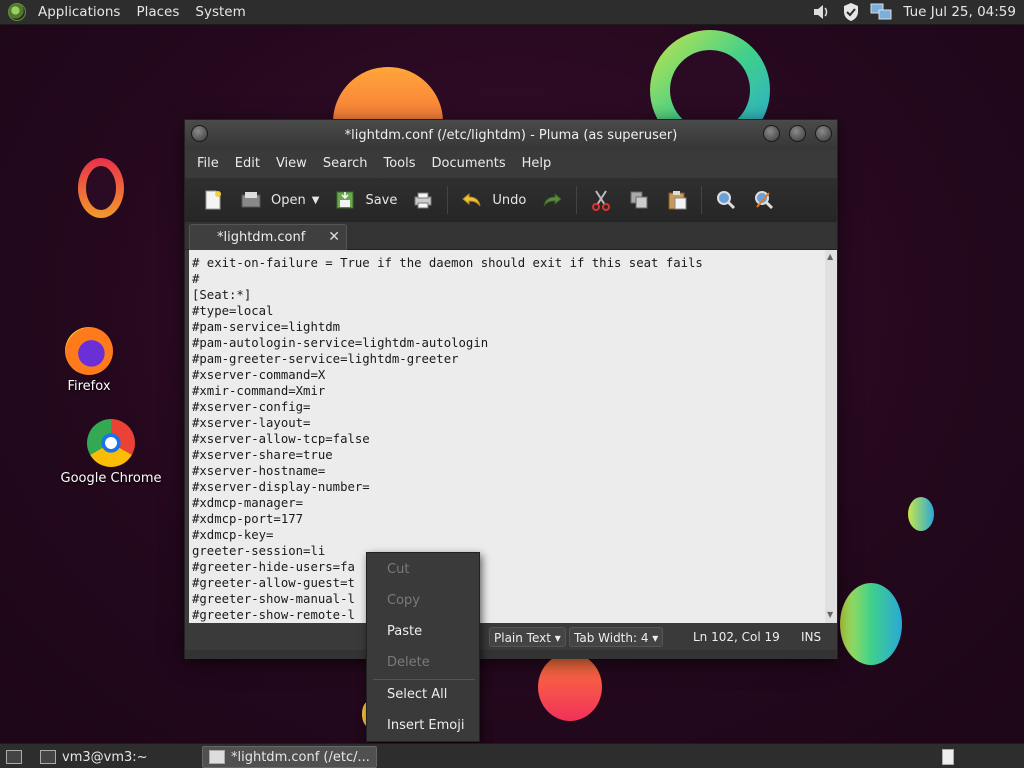  I want to click on code-line: #xserver-allow-tcp=false, so click(281, 439).